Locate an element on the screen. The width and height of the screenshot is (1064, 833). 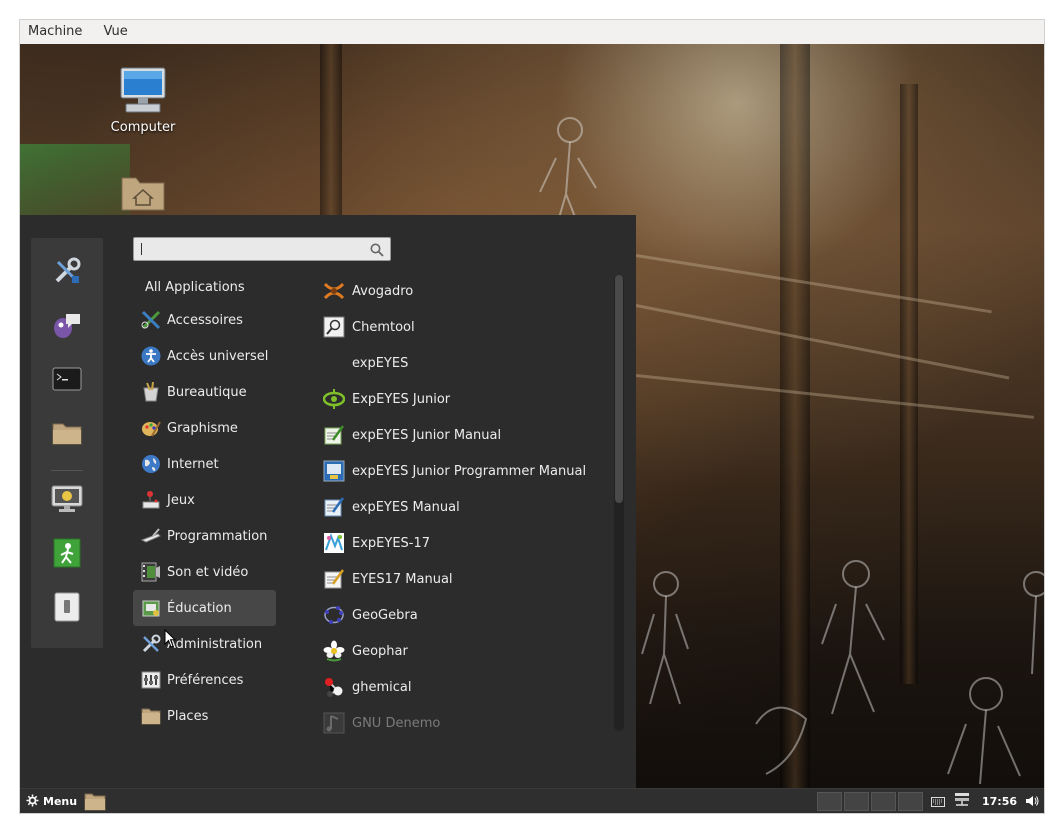
no-icon is located at coordinates (334, 363).